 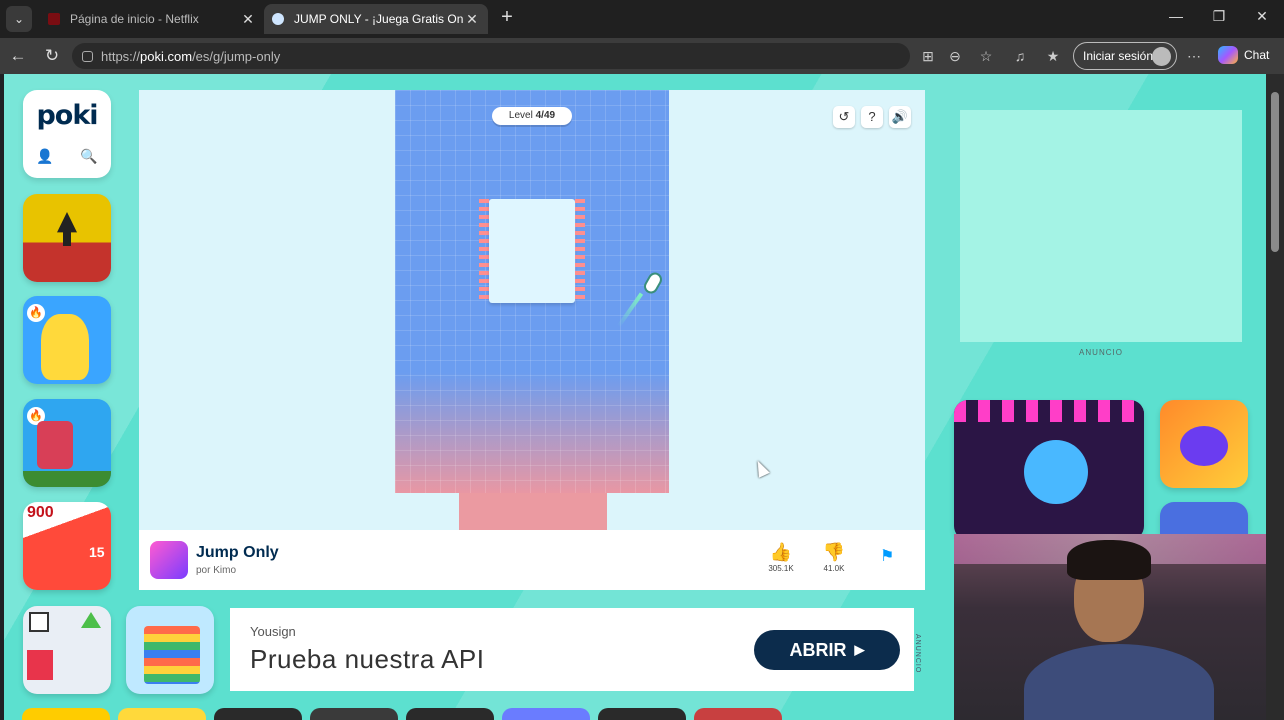 What do you see at coordinates (1101, 226) in the screenshot?
I see `ad-slot` at bounding box center [1101, 226].